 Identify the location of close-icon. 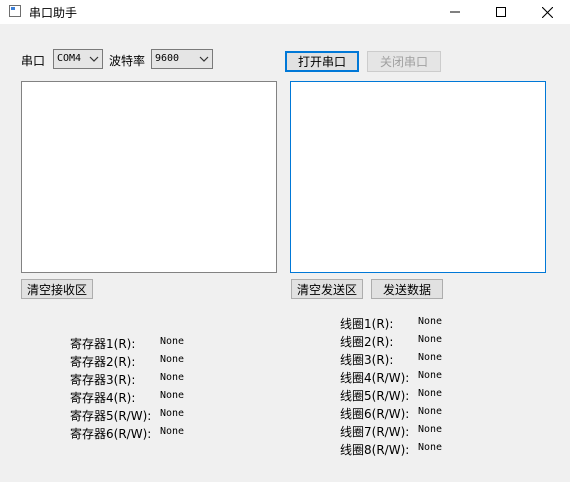
(547, 12).